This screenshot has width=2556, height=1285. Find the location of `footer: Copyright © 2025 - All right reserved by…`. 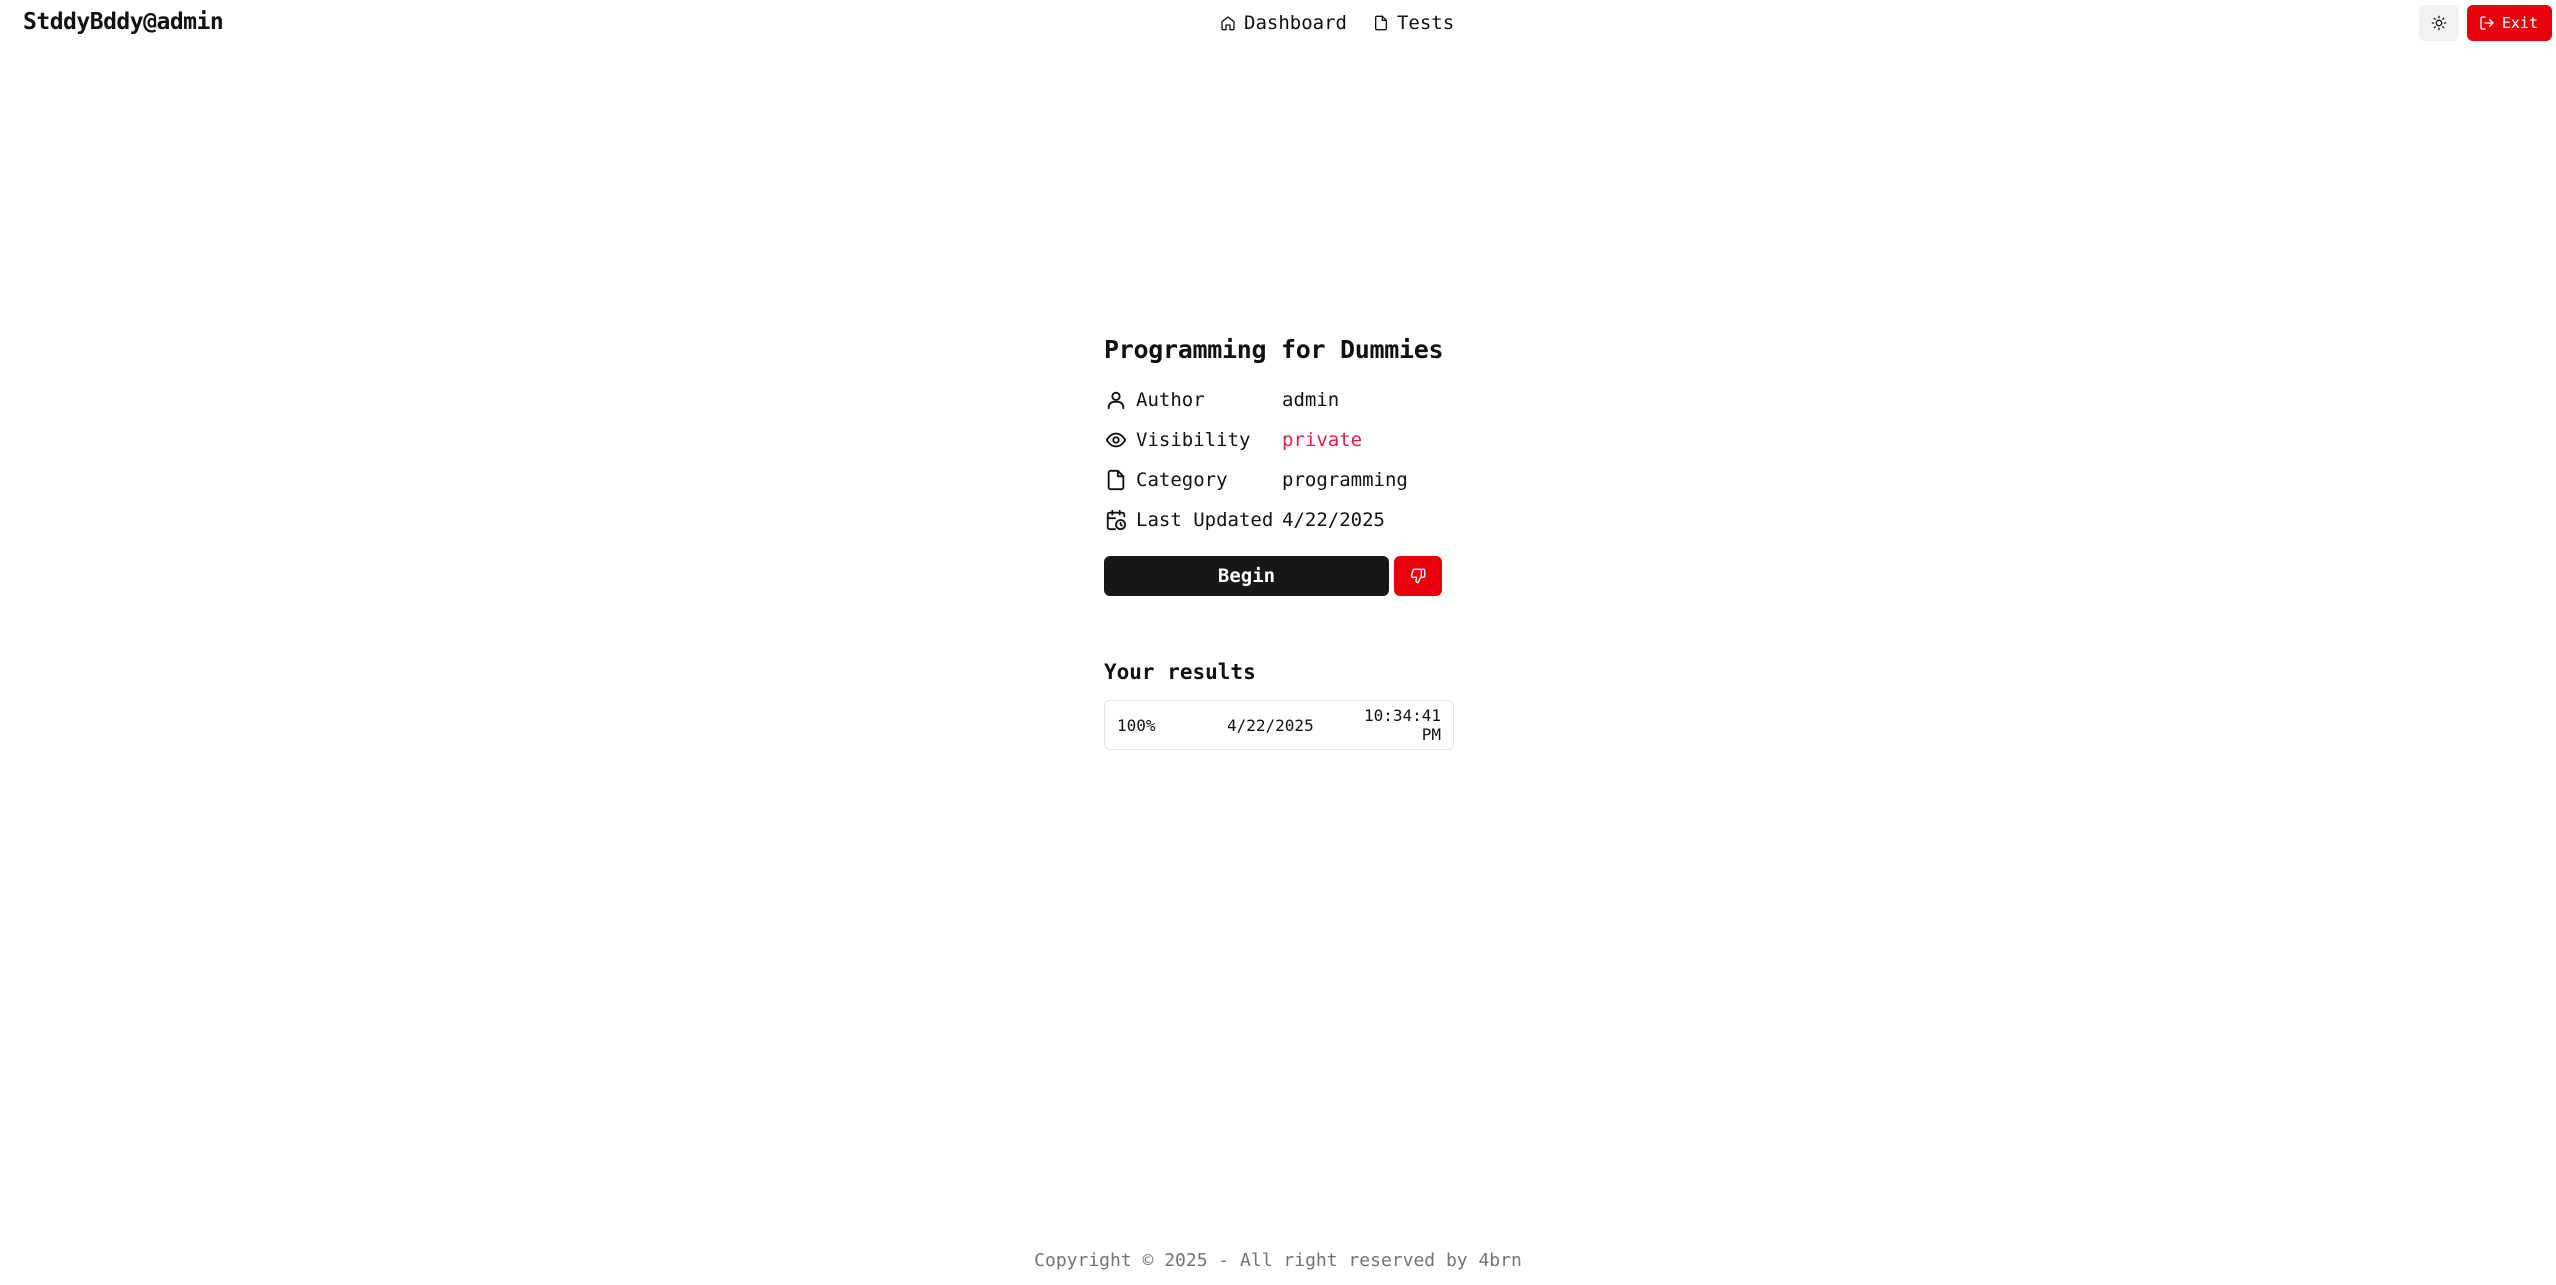

footer: Copyright © 2025 - All right reserved by… is located at coordinates (1278, 1260).